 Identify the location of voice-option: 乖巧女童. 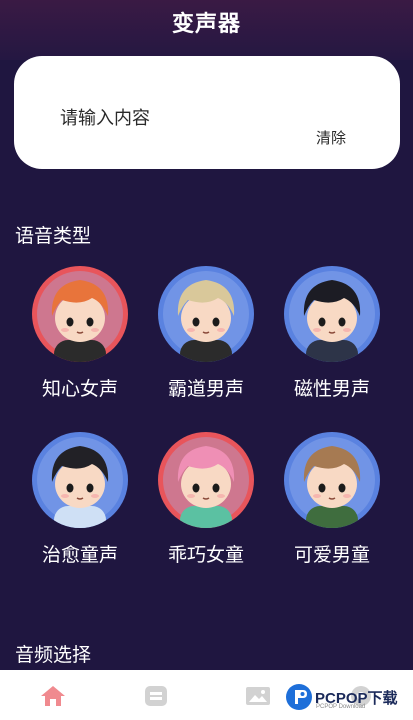
(206, 499).